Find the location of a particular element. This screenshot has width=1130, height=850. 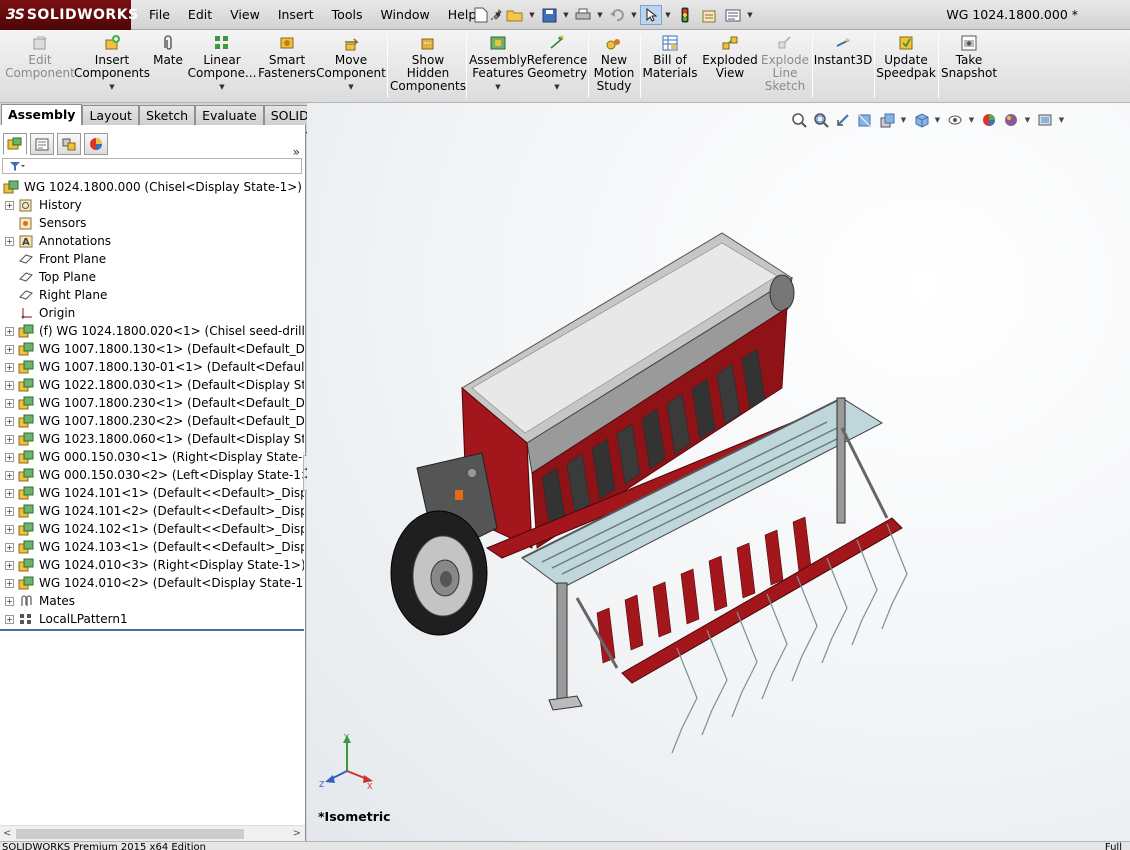

mate-button: Mate is located at coordinates (168, 67).